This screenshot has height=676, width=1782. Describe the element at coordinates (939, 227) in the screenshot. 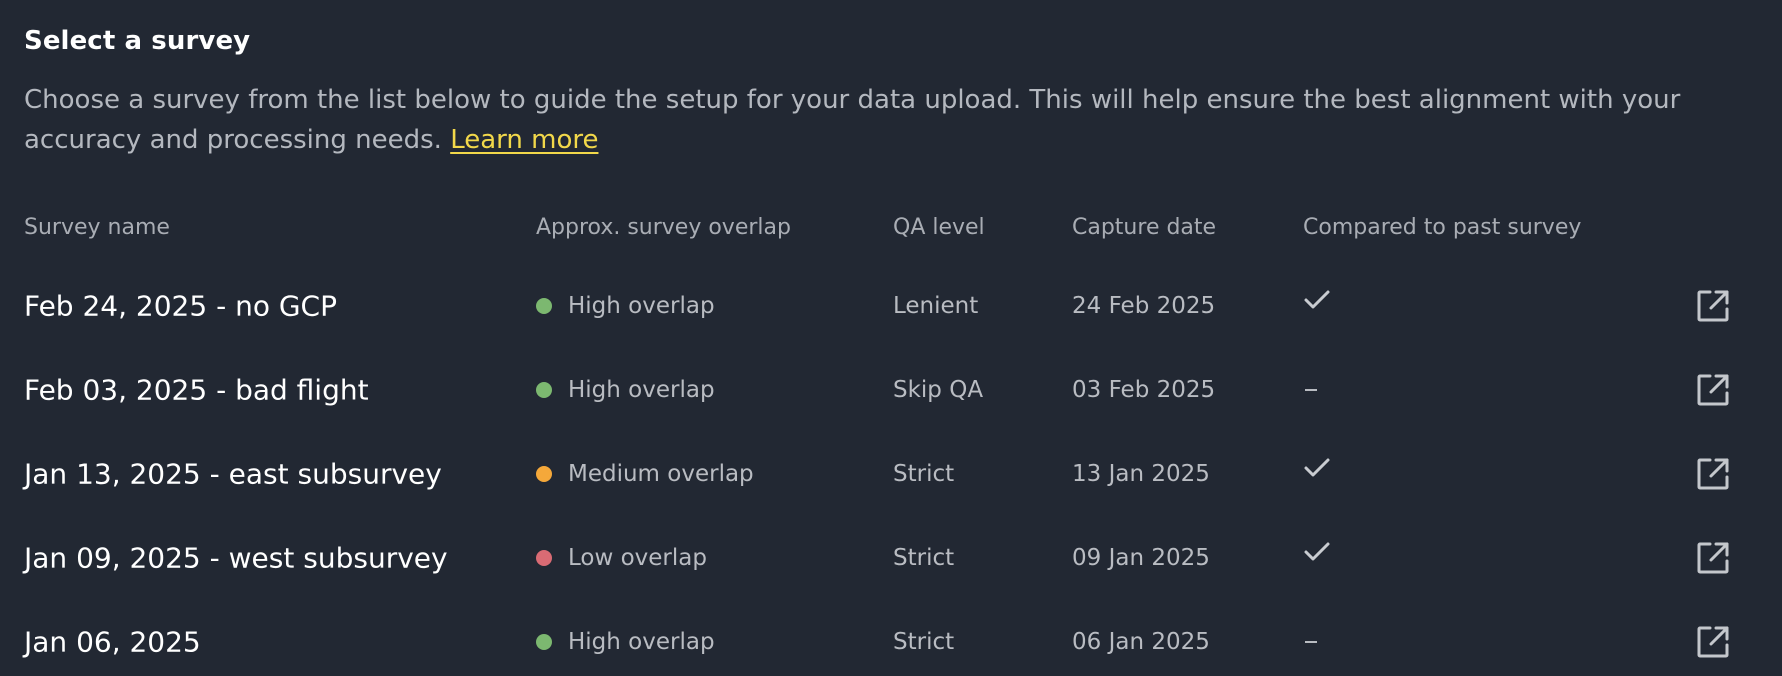

I see `column-header-qa-level: QA level` at that location.